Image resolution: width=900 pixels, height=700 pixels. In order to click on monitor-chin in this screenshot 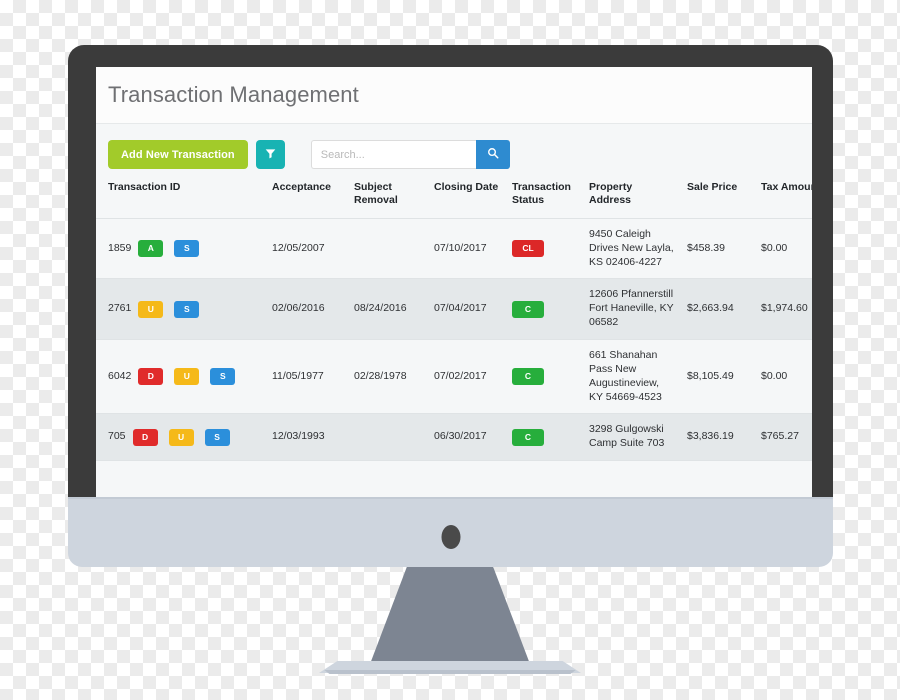, I will do `click(450, 532)`.